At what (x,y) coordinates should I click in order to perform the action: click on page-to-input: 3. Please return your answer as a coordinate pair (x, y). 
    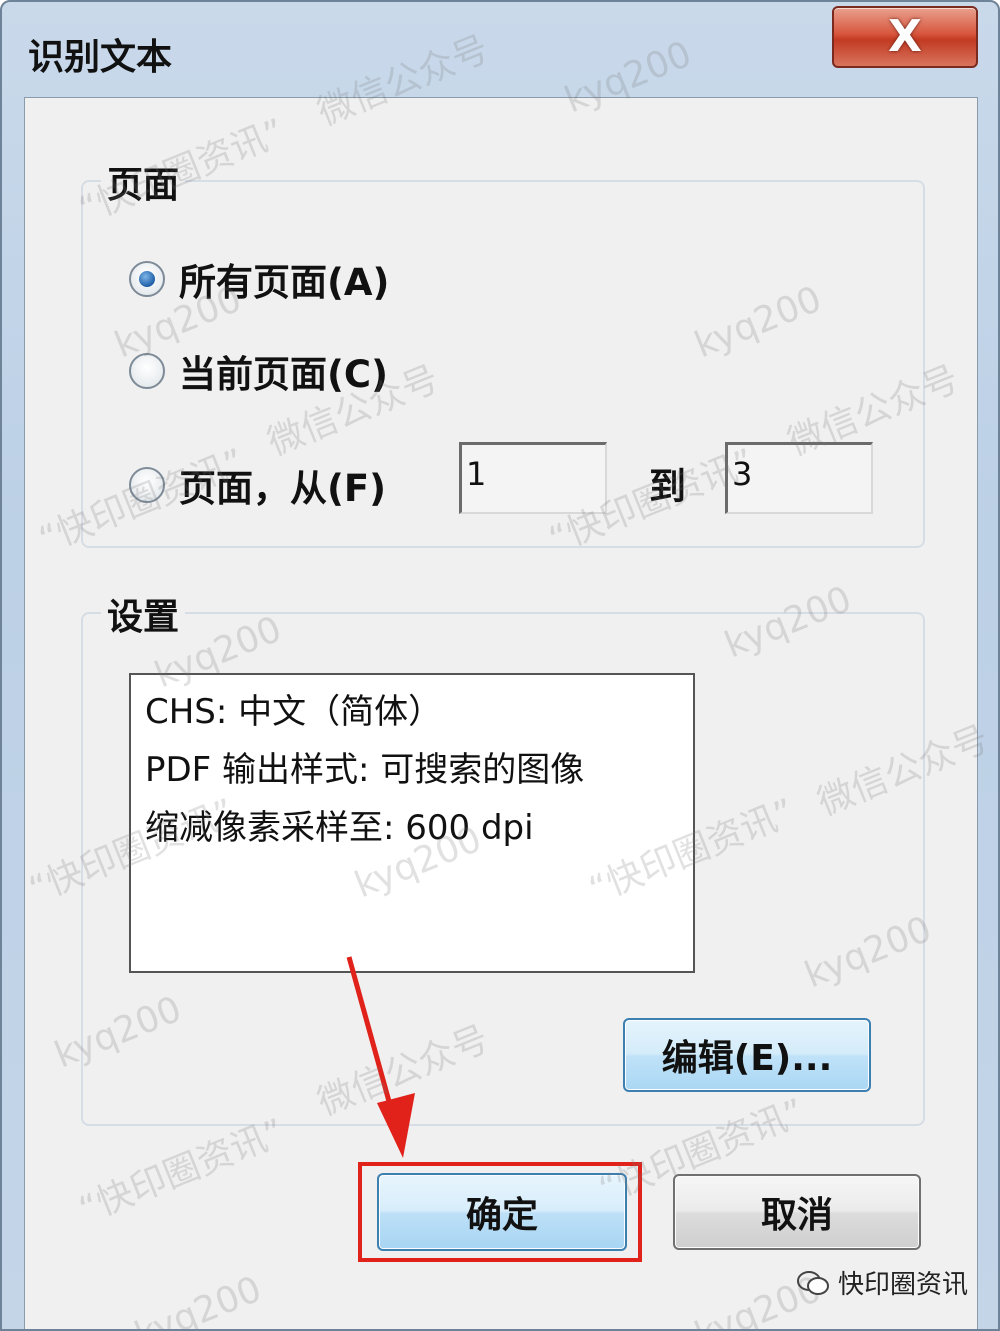
    Looking at the image, I should click on (799, 478).